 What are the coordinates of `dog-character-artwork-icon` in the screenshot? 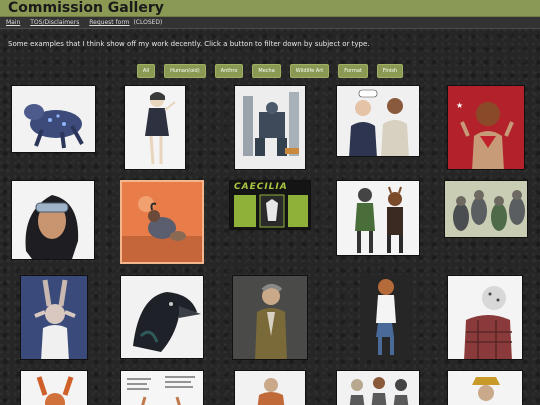 It's located at (386, 317).